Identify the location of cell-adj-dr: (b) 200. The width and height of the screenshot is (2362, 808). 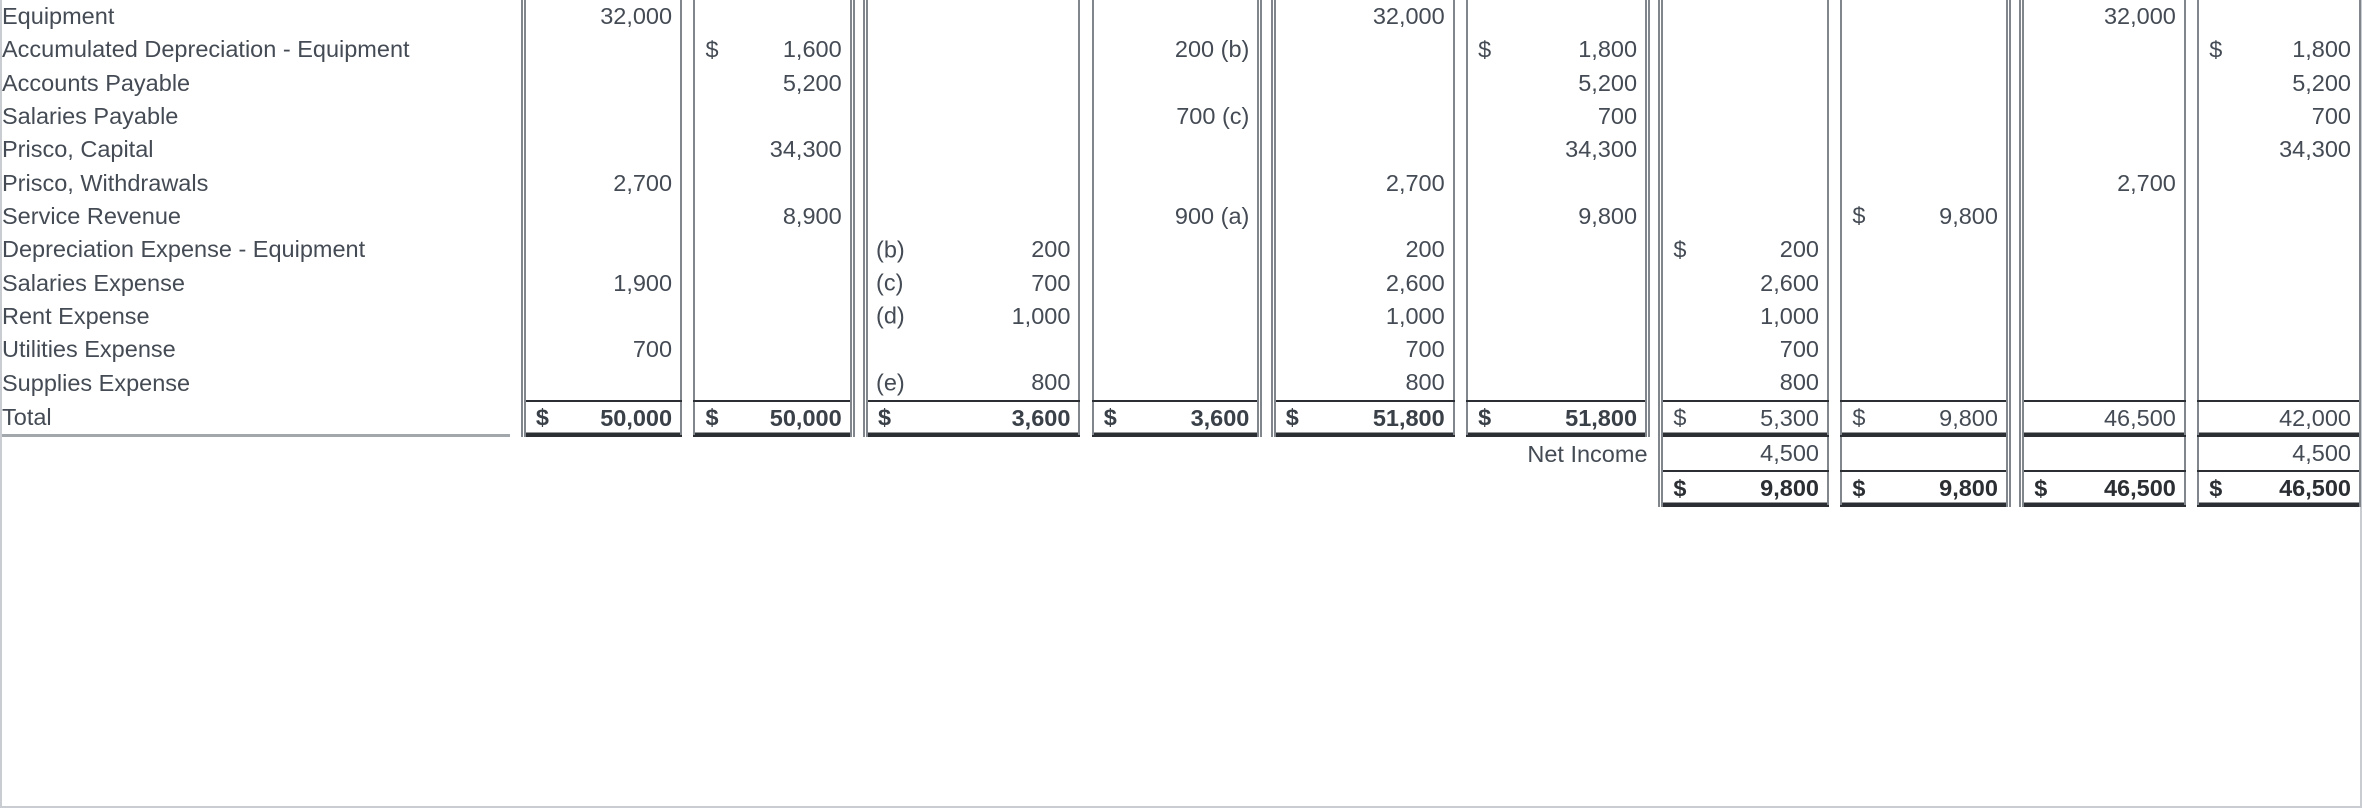
(972, 250).